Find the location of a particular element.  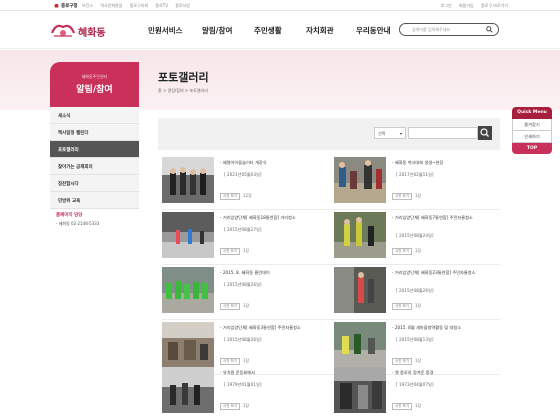

sidebar-item-calendar: 맥사일정 캘린더 is located at coordinates (94, 132).